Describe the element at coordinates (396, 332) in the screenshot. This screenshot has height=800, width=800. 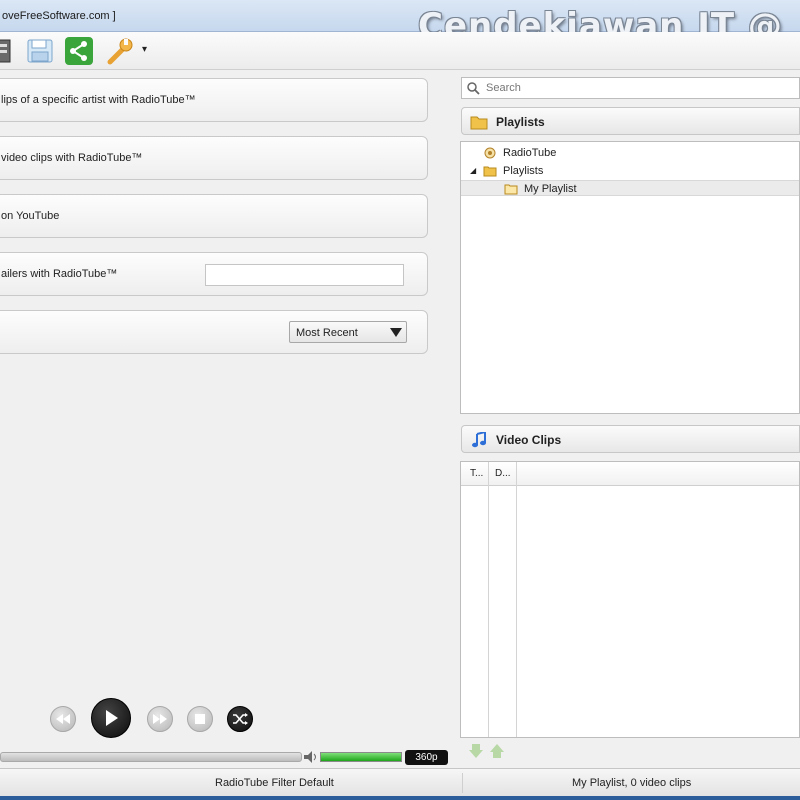
I see `chevron-down-icon` at that location.